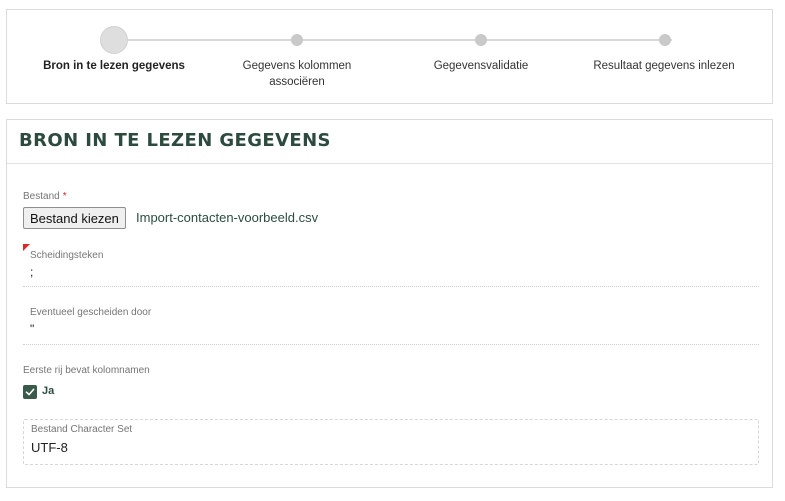  What do you see at coordinates (393, 40) in the screenshot?
I see `stepper-track` at bounding box center [393, 40].